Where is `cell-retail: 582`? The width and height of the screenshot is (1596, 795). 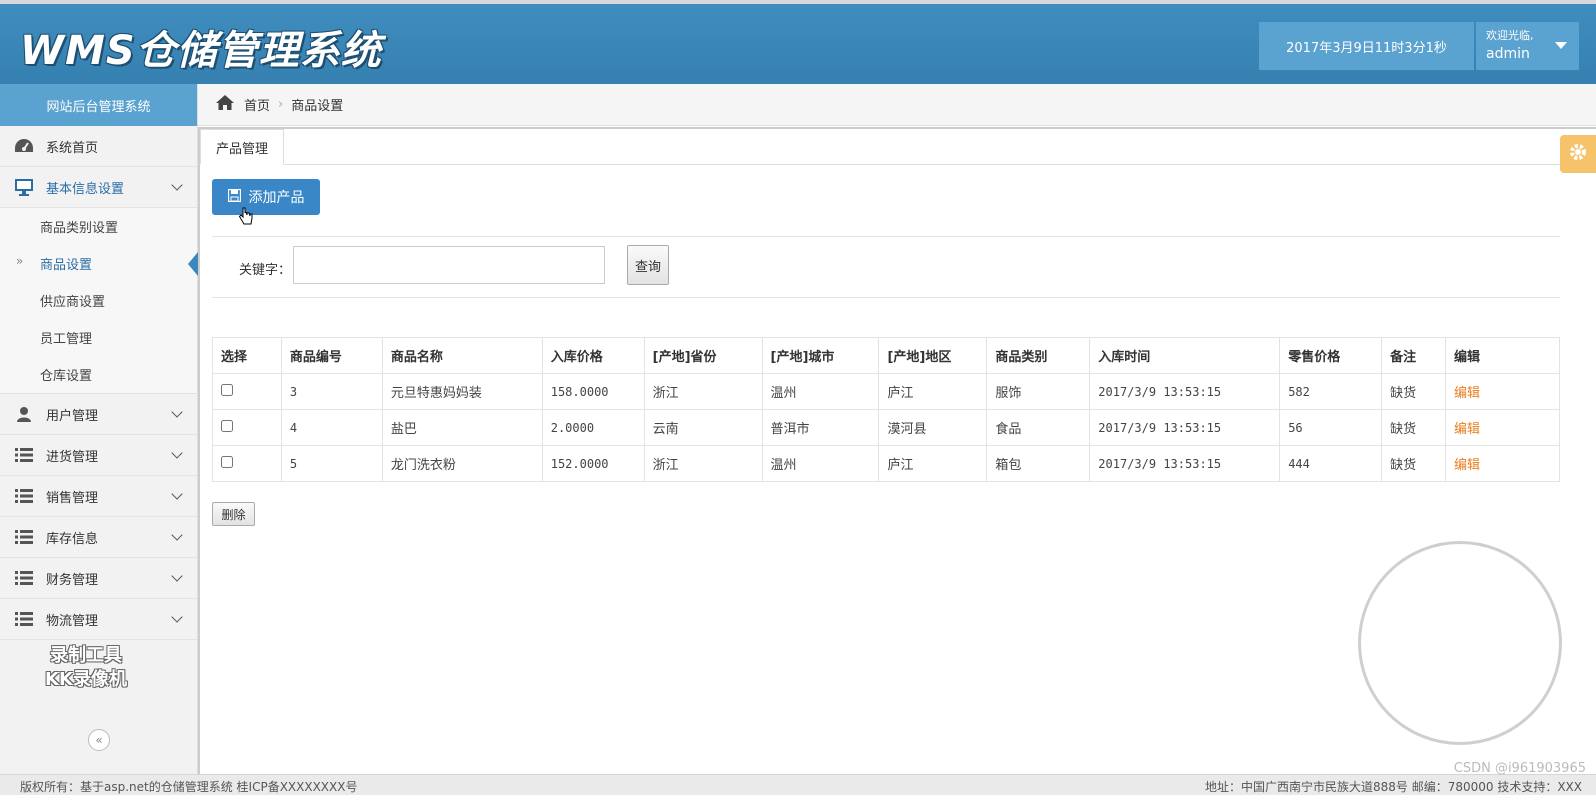
cell-retail: 582 is located at coordinates (1331, 391).